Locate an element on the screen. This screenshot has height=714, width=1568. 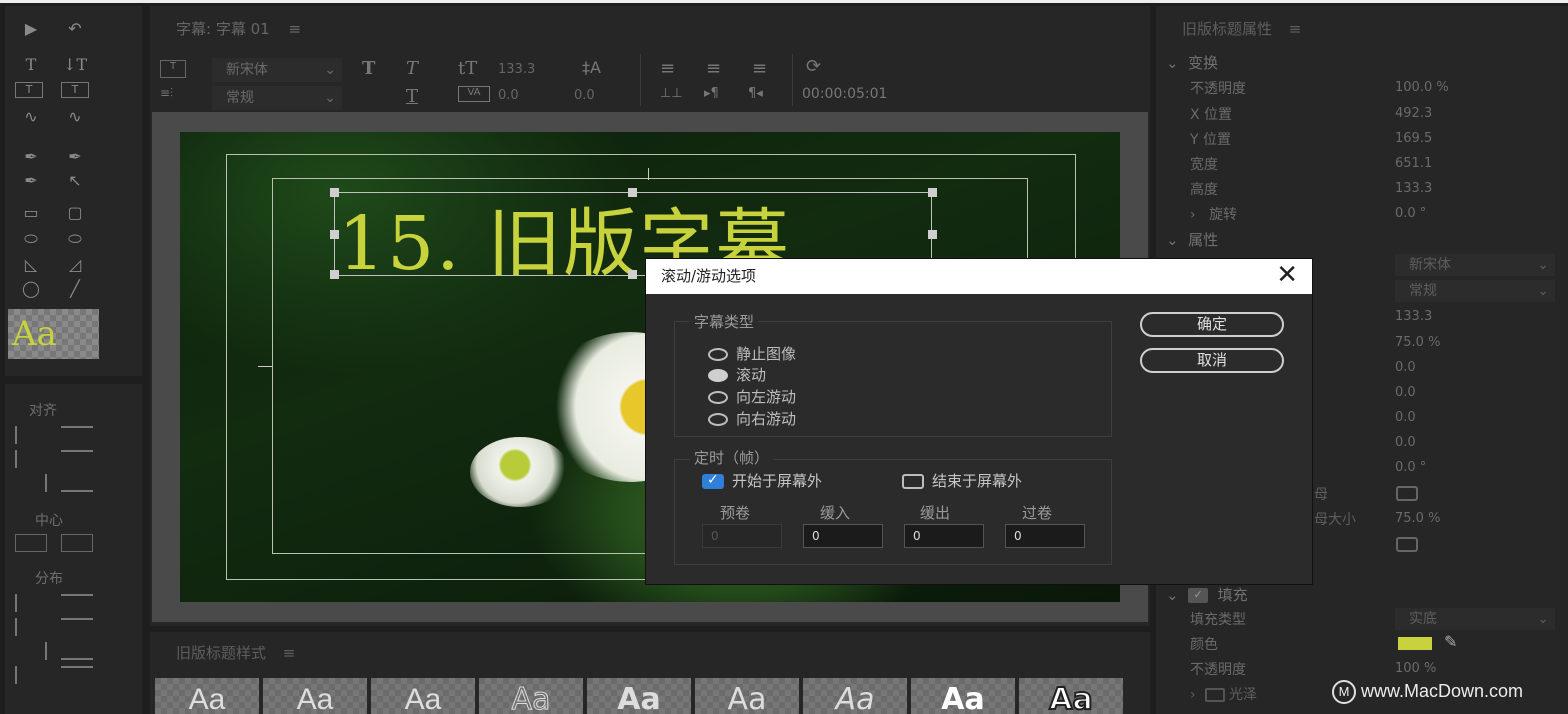
arc-tool-icon: ◿ is located at coordinates (75, 265).